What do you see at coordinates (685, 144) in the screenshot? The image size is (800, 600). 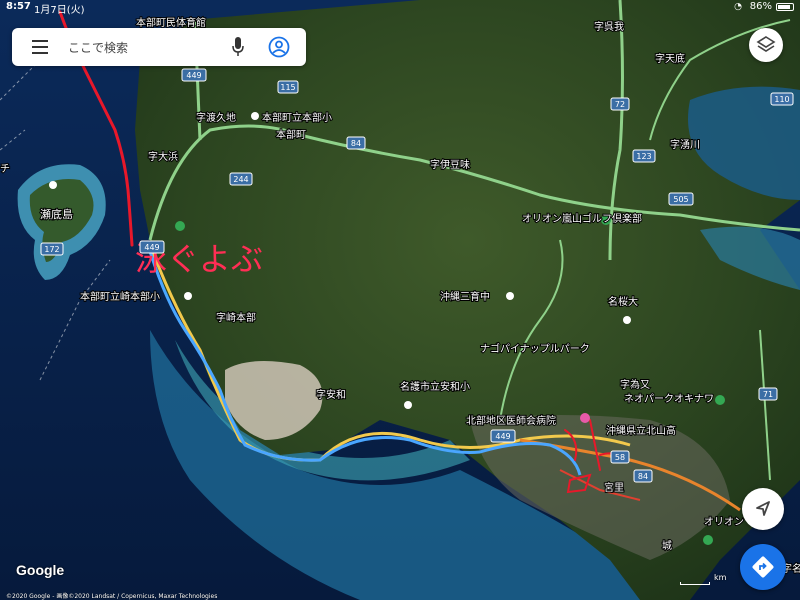 I see `svg-text: 字湧川` at bounding box center [685, 144].